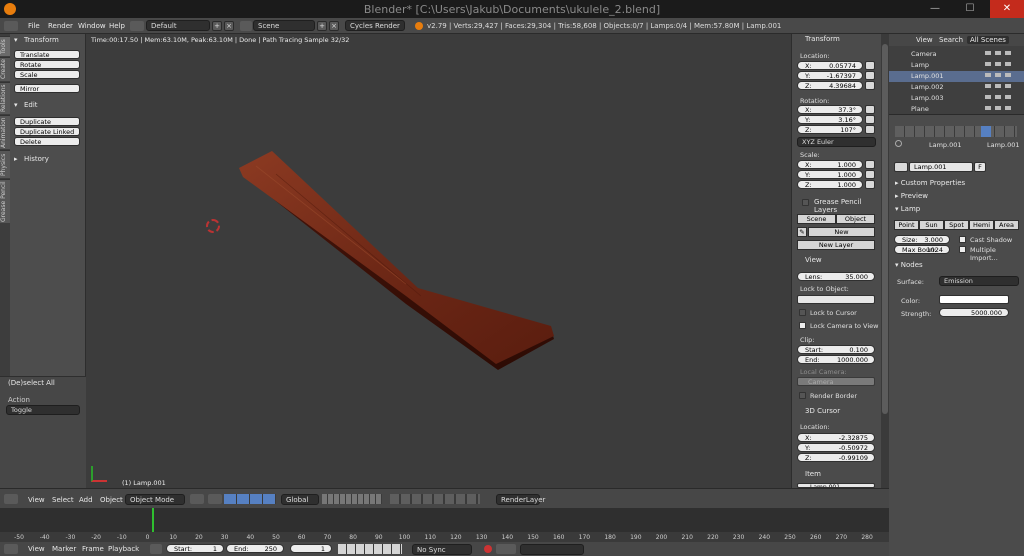 The width and height of the screenshot is (1024, 556). I want to click on scale-z-field: Z: 1.000, so click(830, 184).